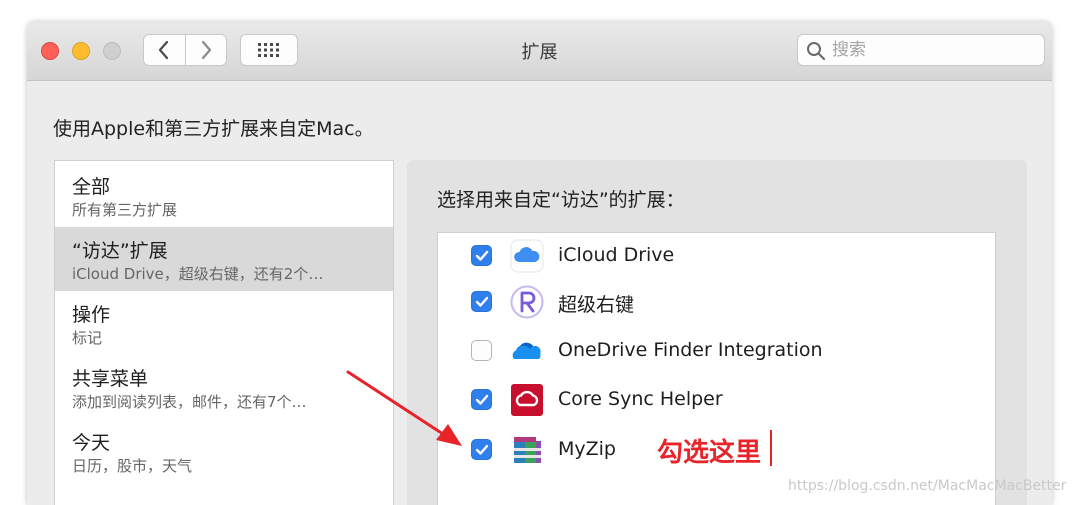  What do you see at coordinates (716, 257) in the screenshot?
I see `list-item-icloud-drive: iCloud Drive` at bounding box center [716, 257].